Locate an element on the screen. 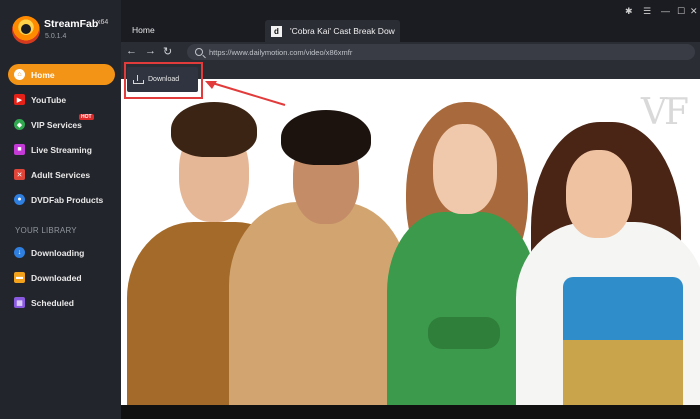 The width and height of the screenshot is (700, 419). reload-icon: ↻ is located at coordinates (167, 51).